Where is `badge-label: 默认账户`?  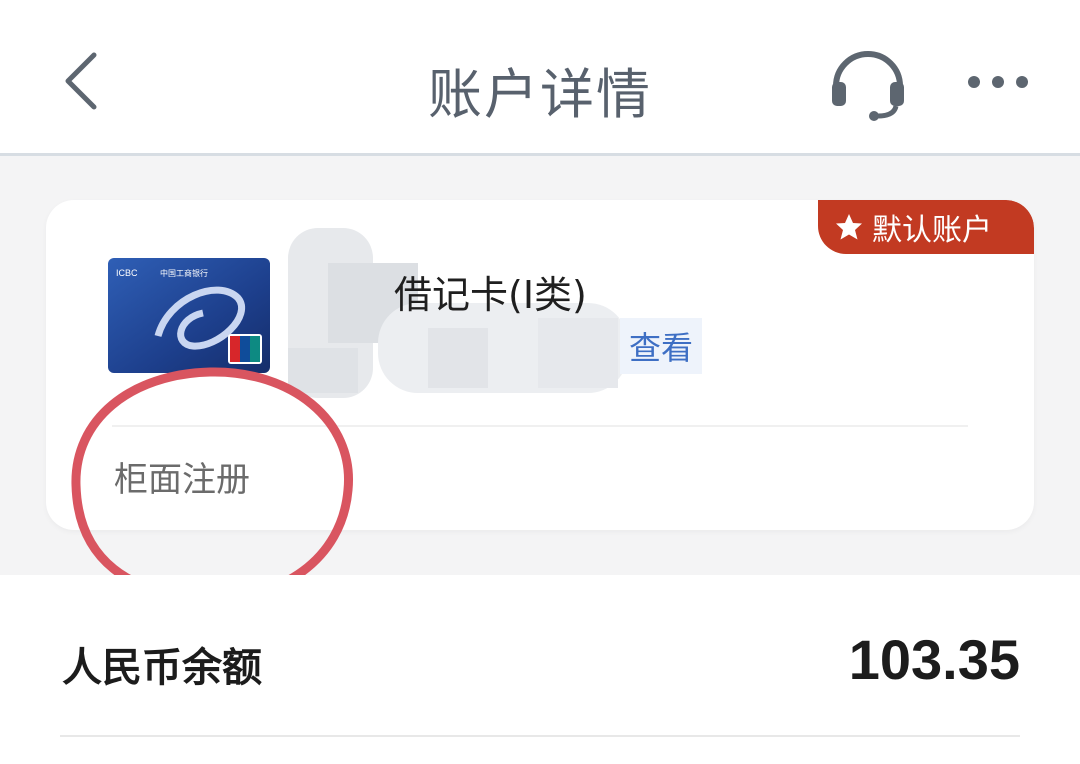
badge-label: 默认账户 is located at coordinates (932, 230).